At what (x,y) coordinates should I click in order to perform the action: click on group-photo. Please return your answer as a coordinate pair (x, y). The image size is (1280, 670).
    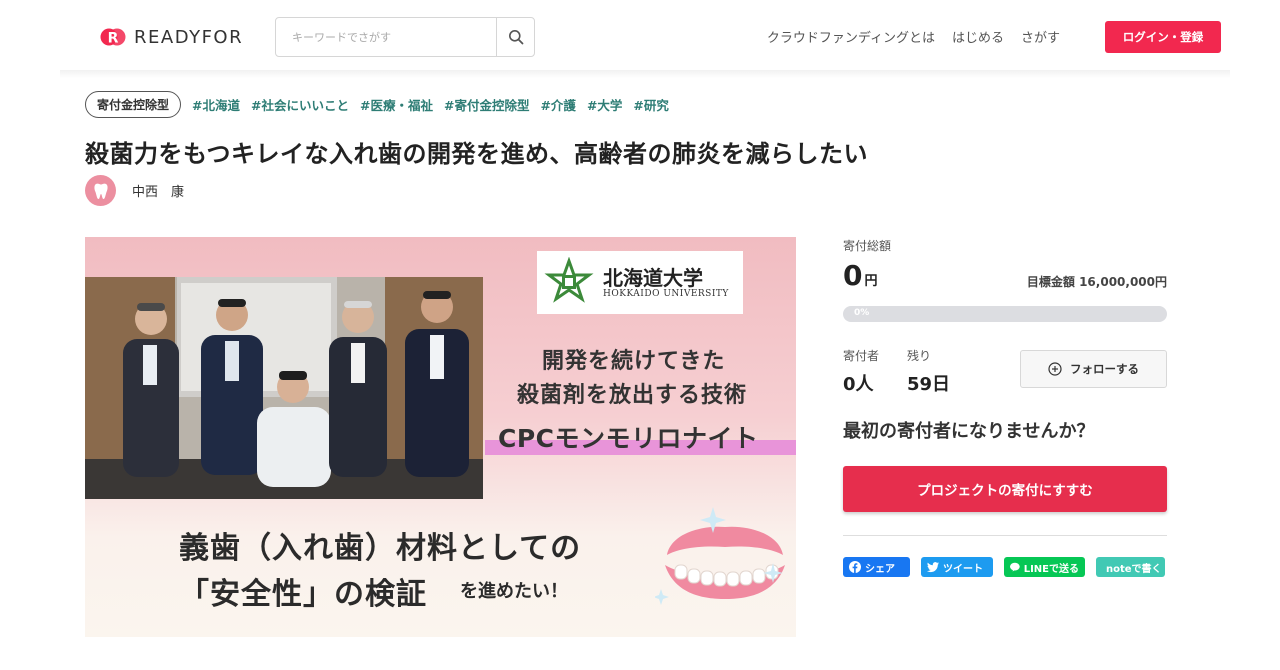
    Looking at the image, I should click on (284, 388).